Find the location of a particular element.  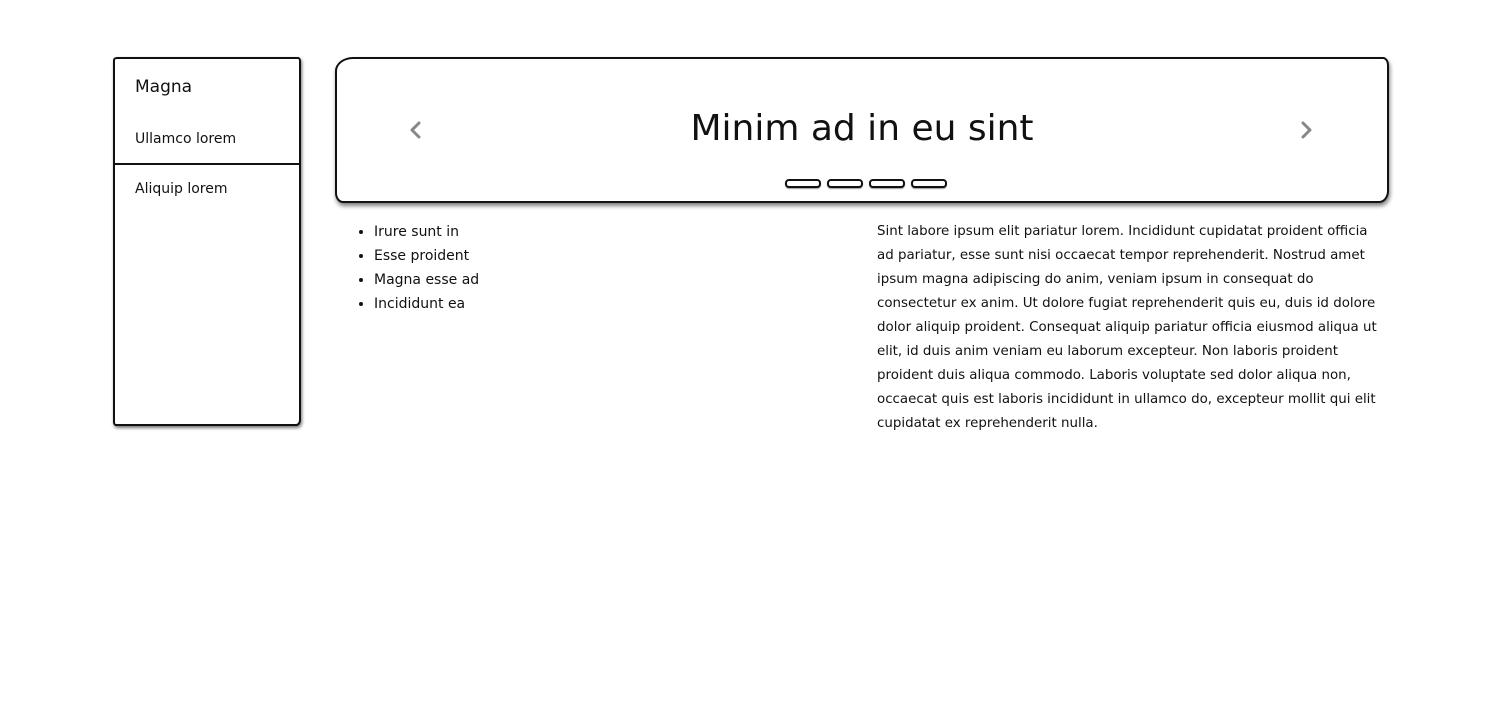

carousel-indicators is located at coordinates (866, 183).